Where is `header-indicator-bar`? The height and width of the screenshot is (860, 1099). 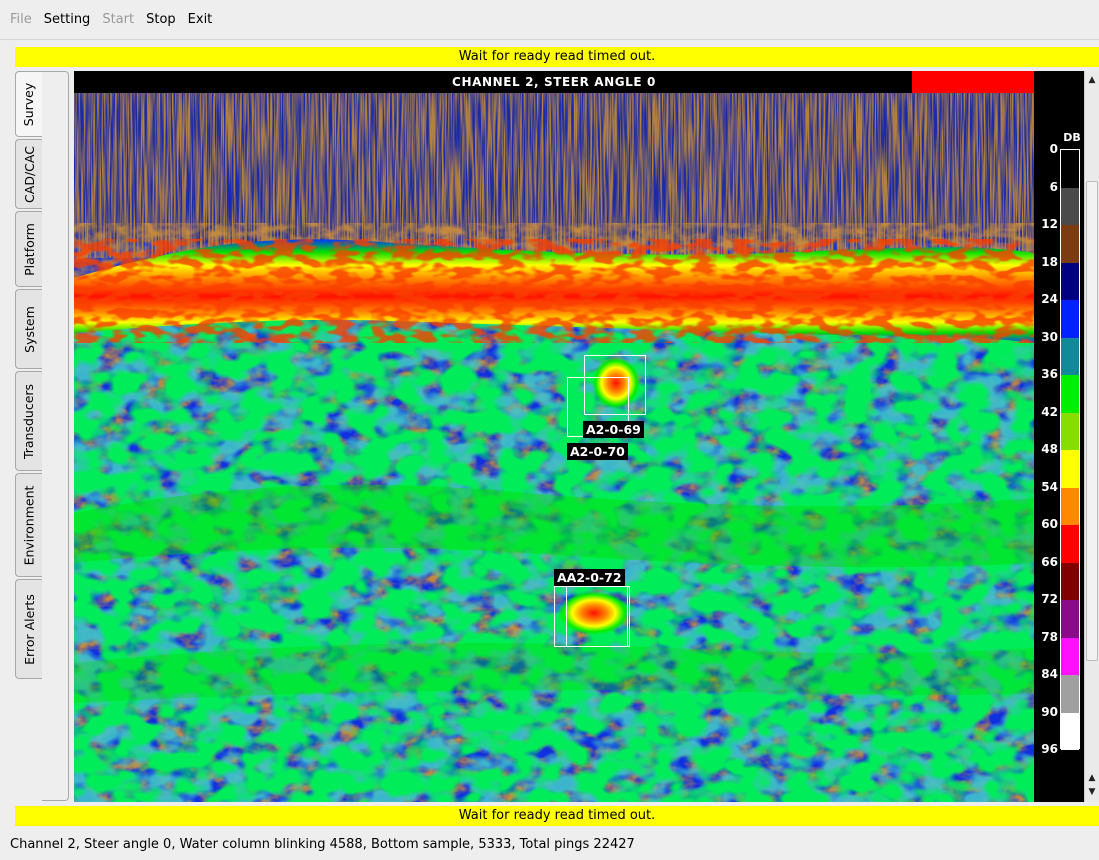
header-indicator-bar is located at coordinates (973, 82).